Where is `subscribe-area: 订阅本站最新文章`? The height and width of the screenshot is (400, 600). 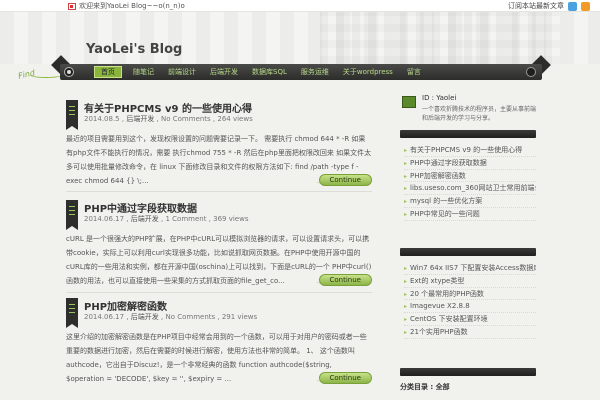 subscribe-area: 订阅本站最新文章 is located at coordinates (549, 6).